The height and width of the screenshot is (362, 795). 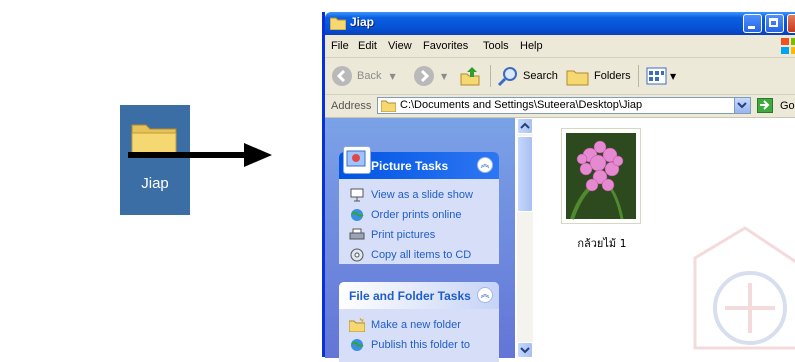 What do you see at coordinates (416, 325) in the screenshot?
I see `task-label: Make a new folder` at bounding box center [416, 325].